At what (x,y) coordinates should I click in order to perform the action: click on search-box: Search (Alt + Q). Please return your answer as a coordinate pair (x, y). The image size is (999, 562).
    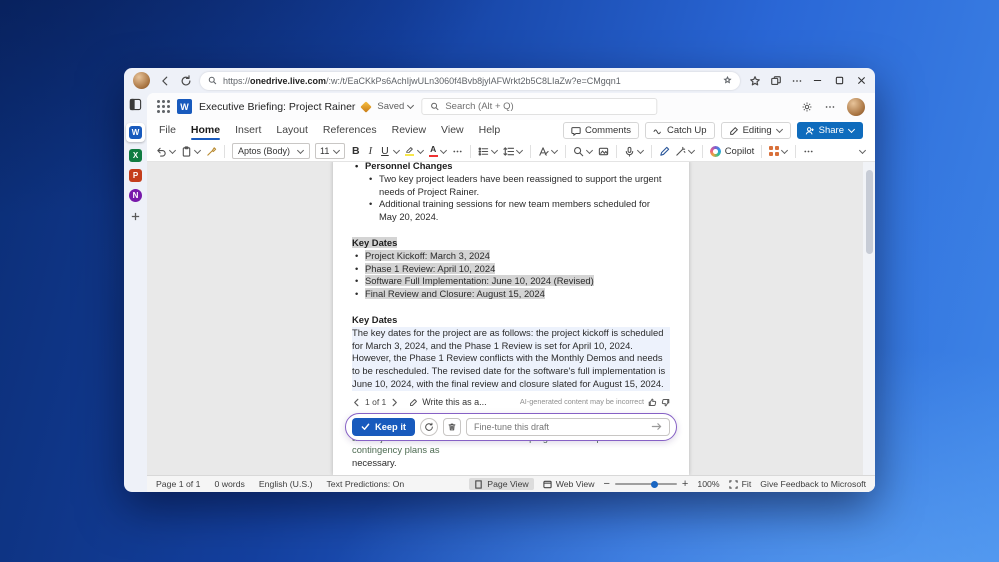
    Looking at the image, I should click on (539, 106).